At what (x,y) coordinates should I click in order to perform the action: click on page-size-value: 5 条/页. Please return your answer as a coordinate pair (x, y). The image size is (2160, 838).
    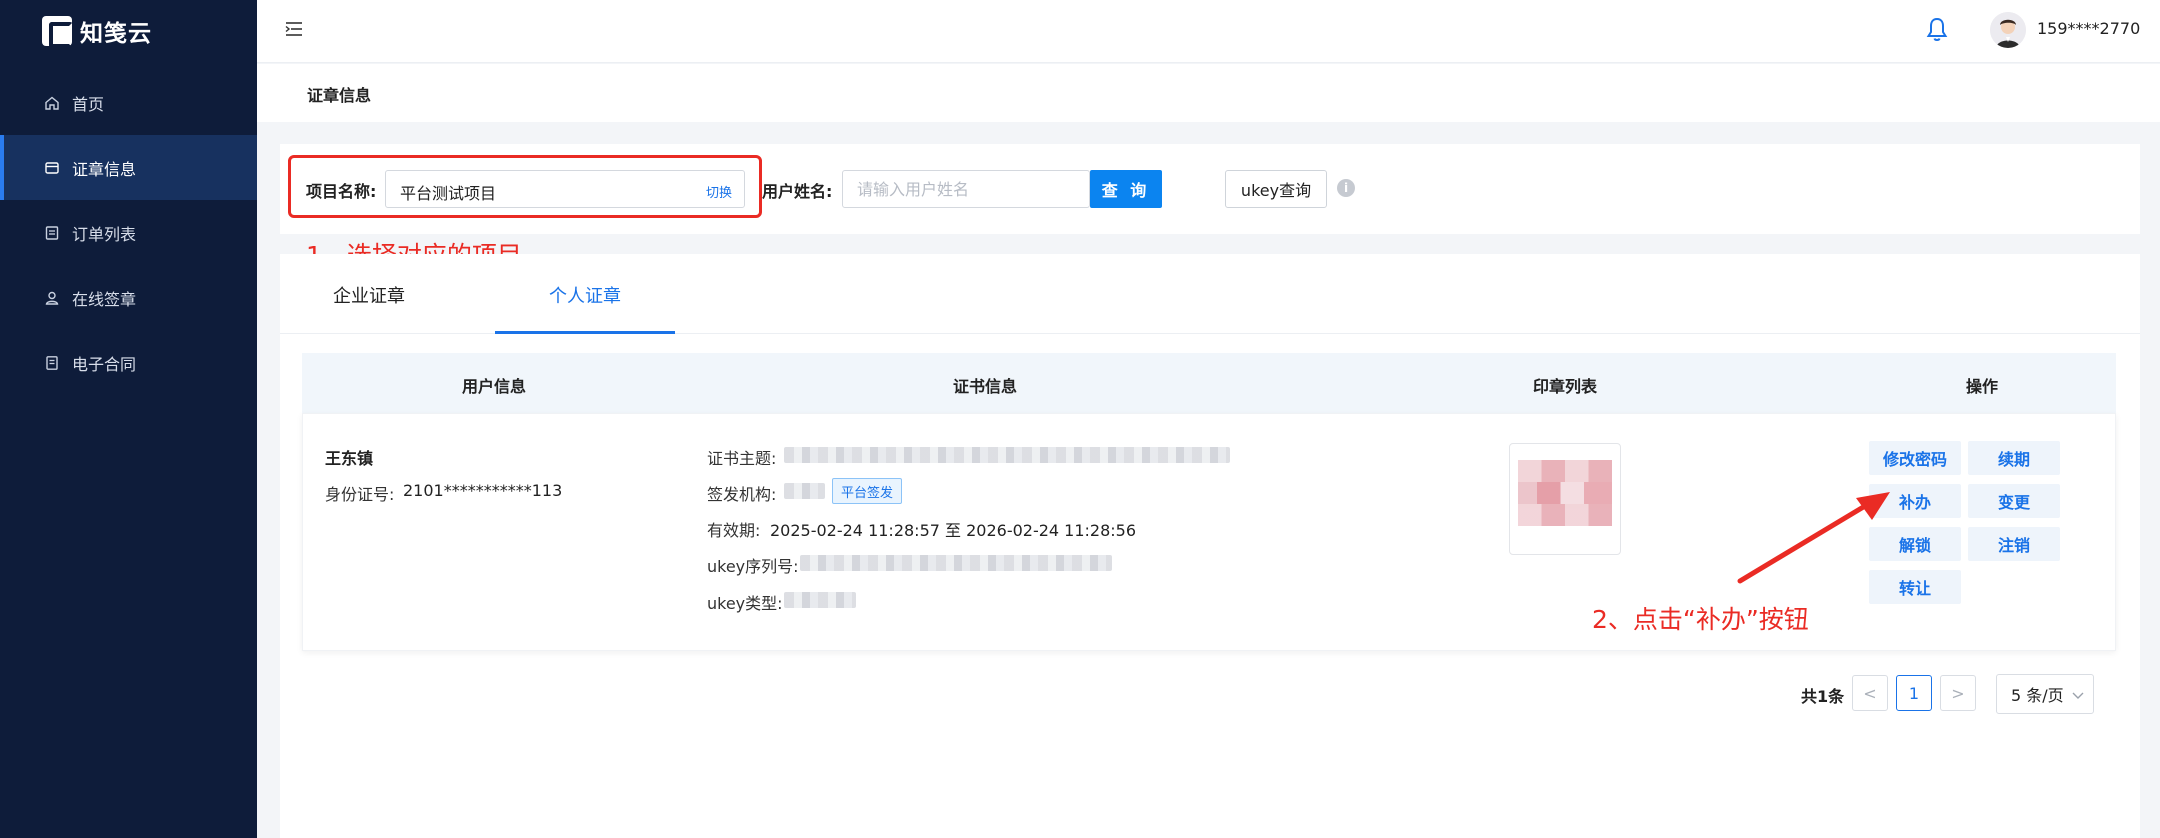
    Looking at the image, I should click on (2037, 695).